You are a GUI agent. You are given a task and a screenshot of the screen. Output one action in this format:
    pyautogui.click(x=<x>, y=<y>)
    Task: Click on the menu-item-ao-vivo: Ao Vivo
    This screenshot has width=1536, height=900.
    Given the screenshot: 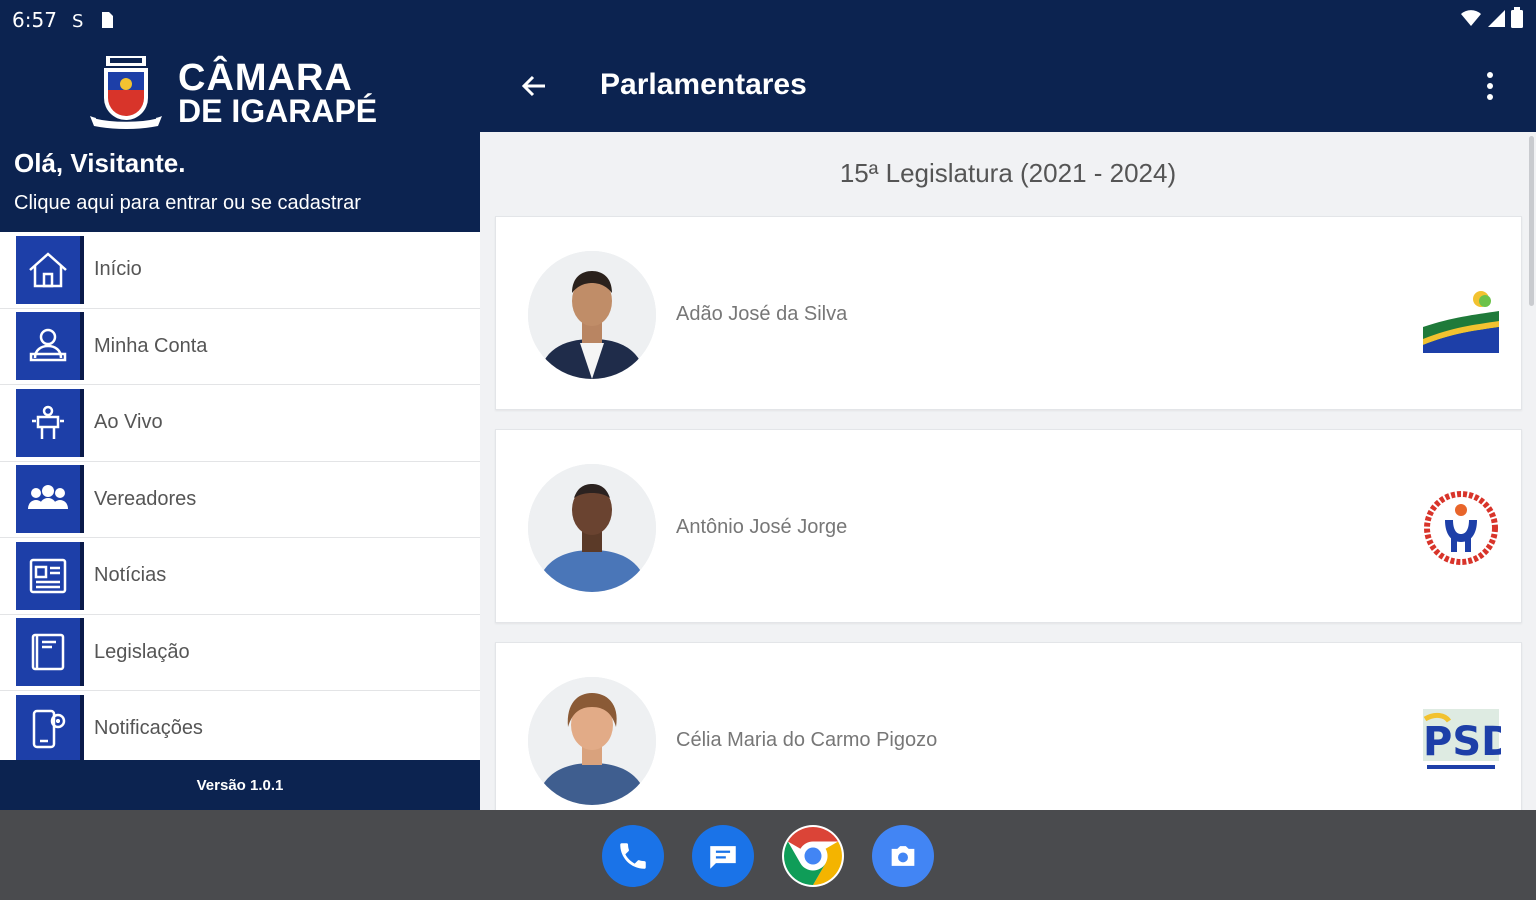 What is the action you would take?
    pyautogui.click(x=240, y=423)
    